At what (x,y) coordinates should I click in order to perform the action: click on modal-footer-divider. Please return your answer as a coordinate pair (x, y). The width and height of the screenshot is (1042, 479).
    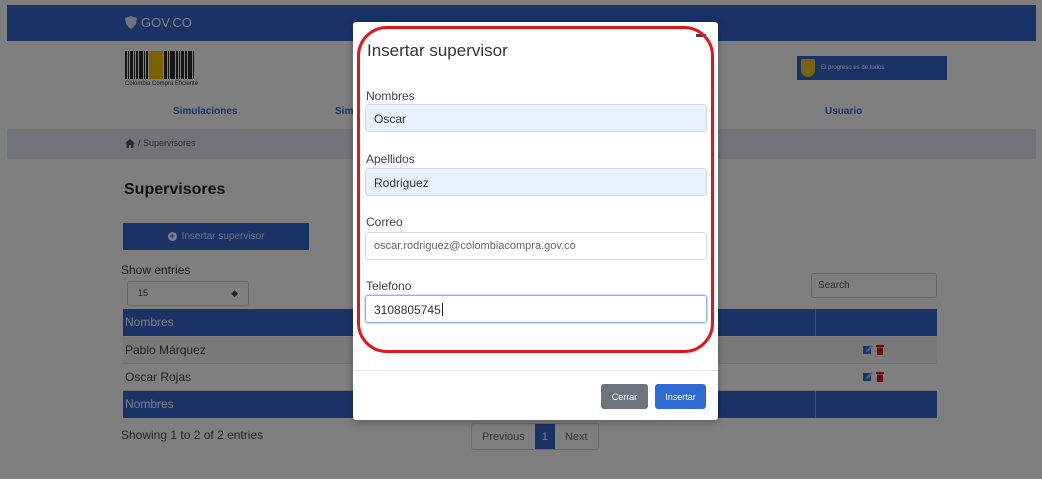
    Looking at the image, I should click on (535, 370).